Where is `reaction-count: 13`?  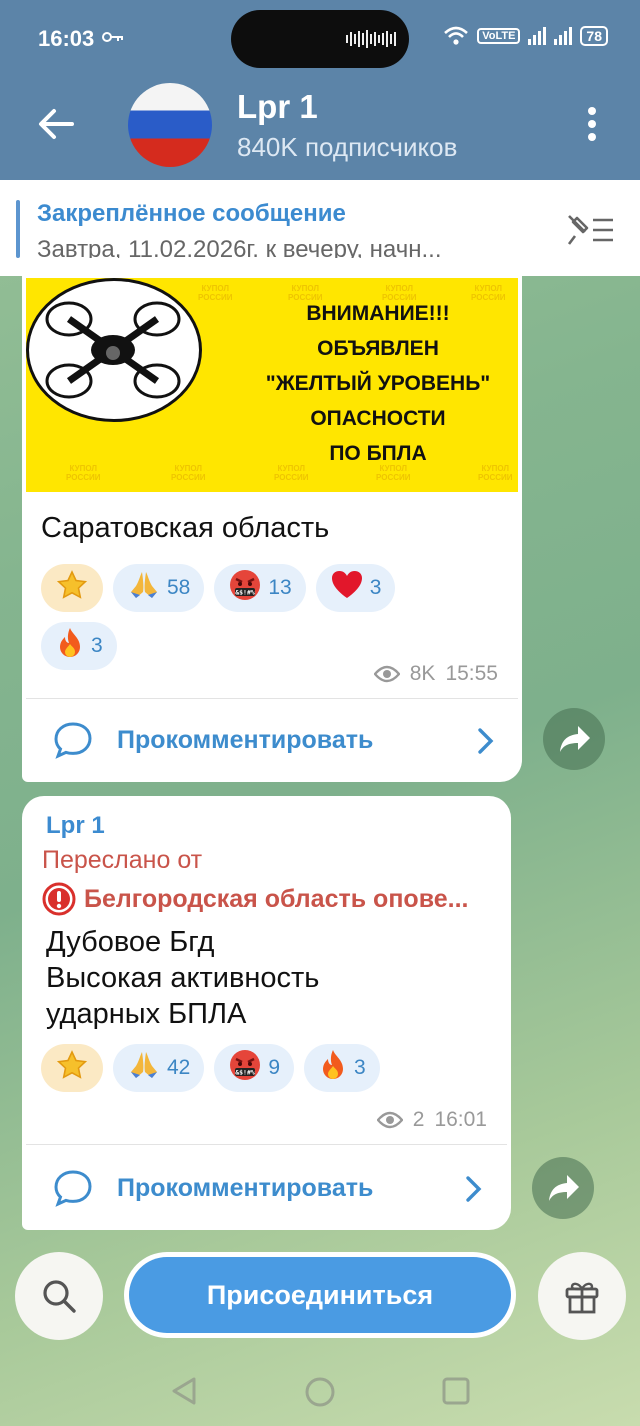
reaction-count: 13 is located at coordinates (280, 587).